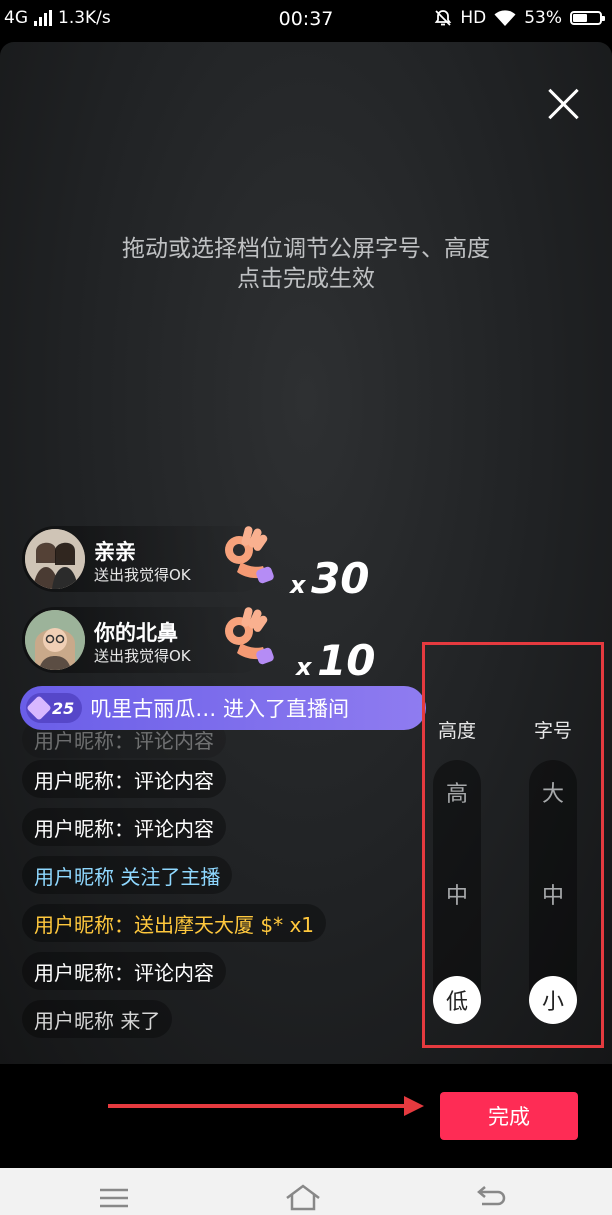 The width and height of the screenshot is (612, 1215). What do you see at coordinates (473, 18) in the screenshot?
I see `hd-indicator: HD` at bounding box center [473, 18].